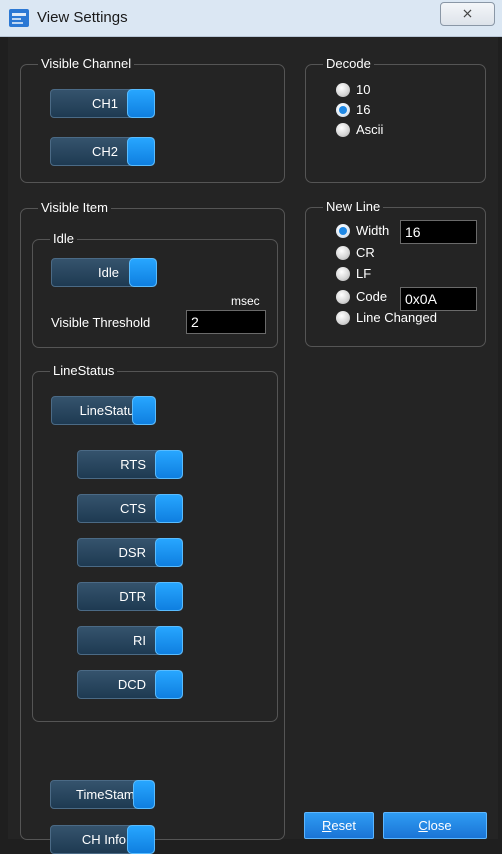 This screenshot has height=854, width=502. What do you see at coordinates (467, 14) in the screenshot?
I see `close-icon: ⨯` at bounding box center [467, 14].